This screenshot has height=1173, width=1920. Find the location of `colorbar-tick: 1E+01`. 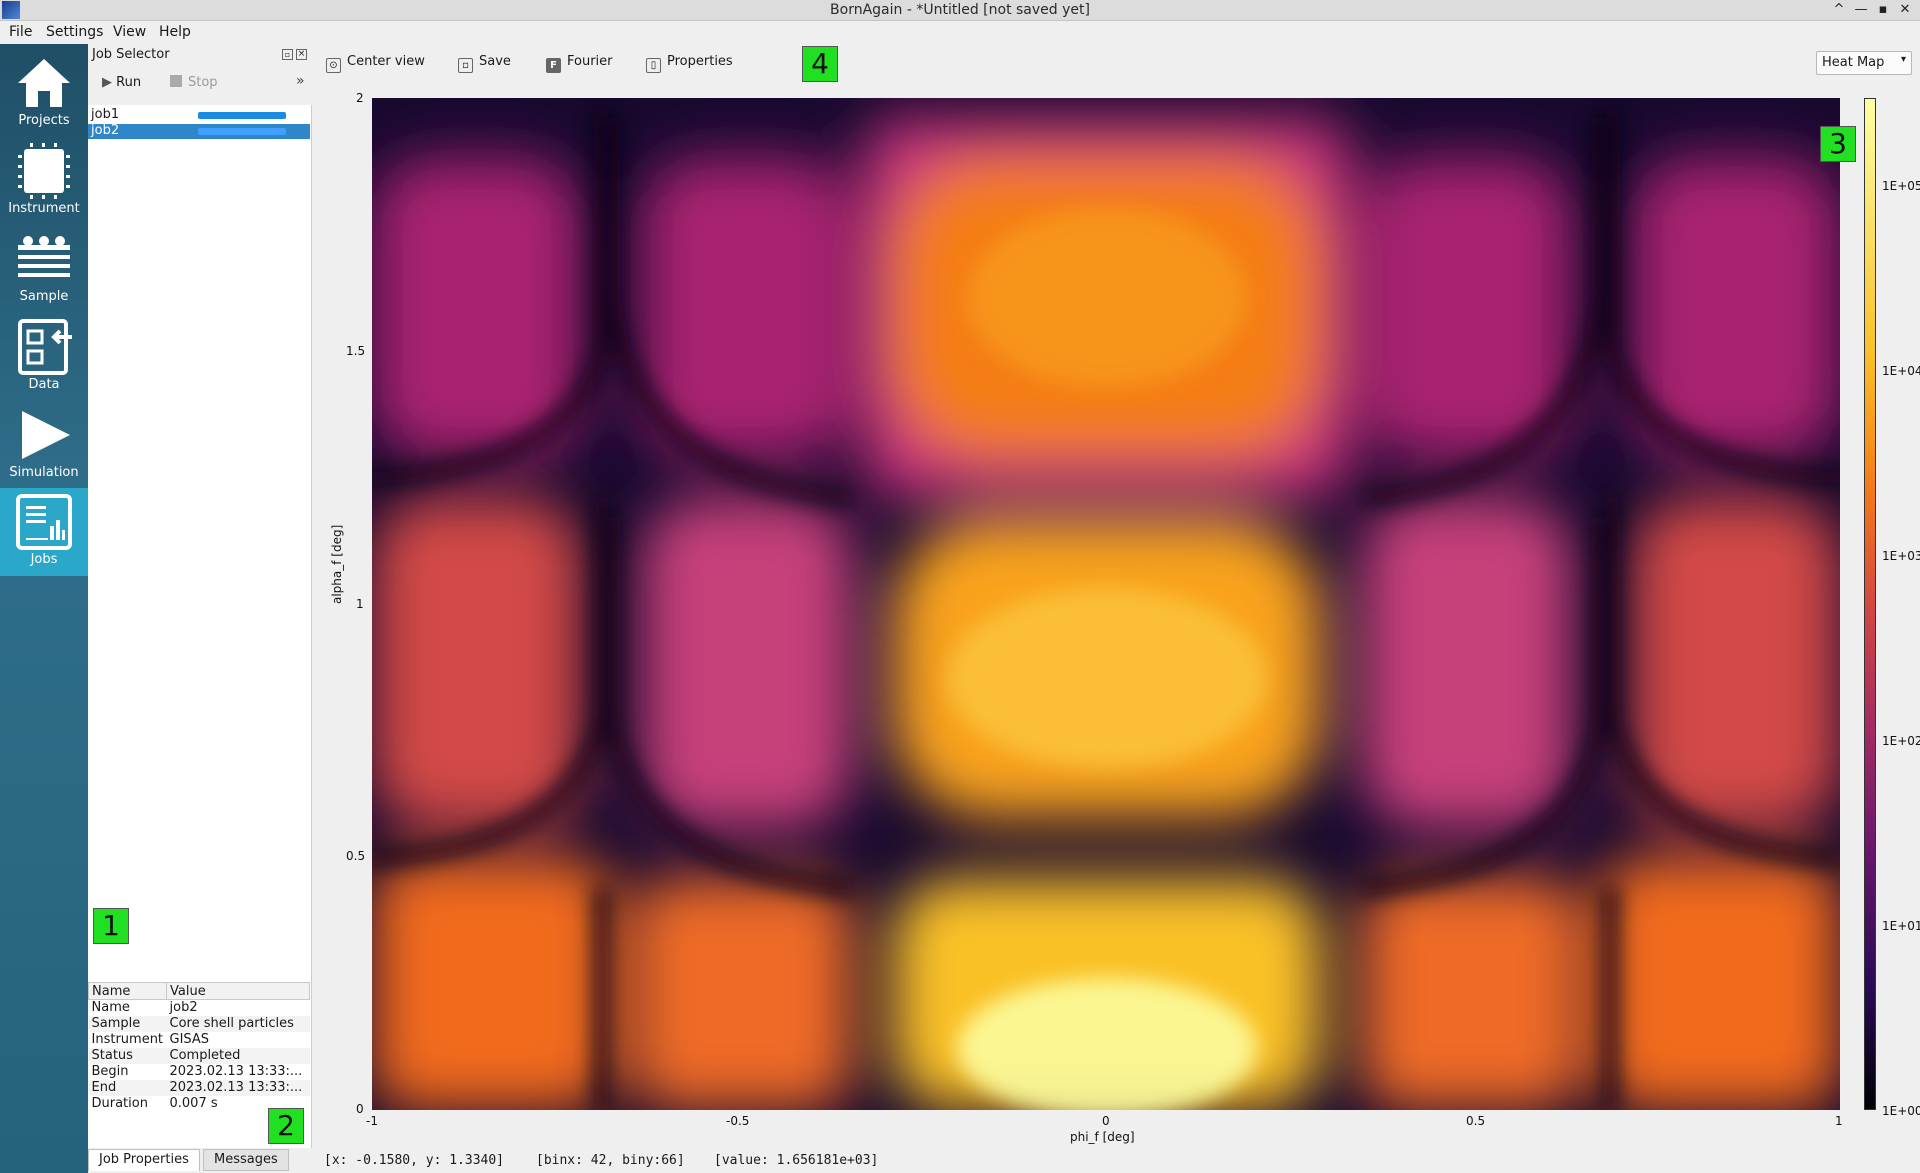

colorbar-tick: 1E+01 is located at coordinates (1901, 926).